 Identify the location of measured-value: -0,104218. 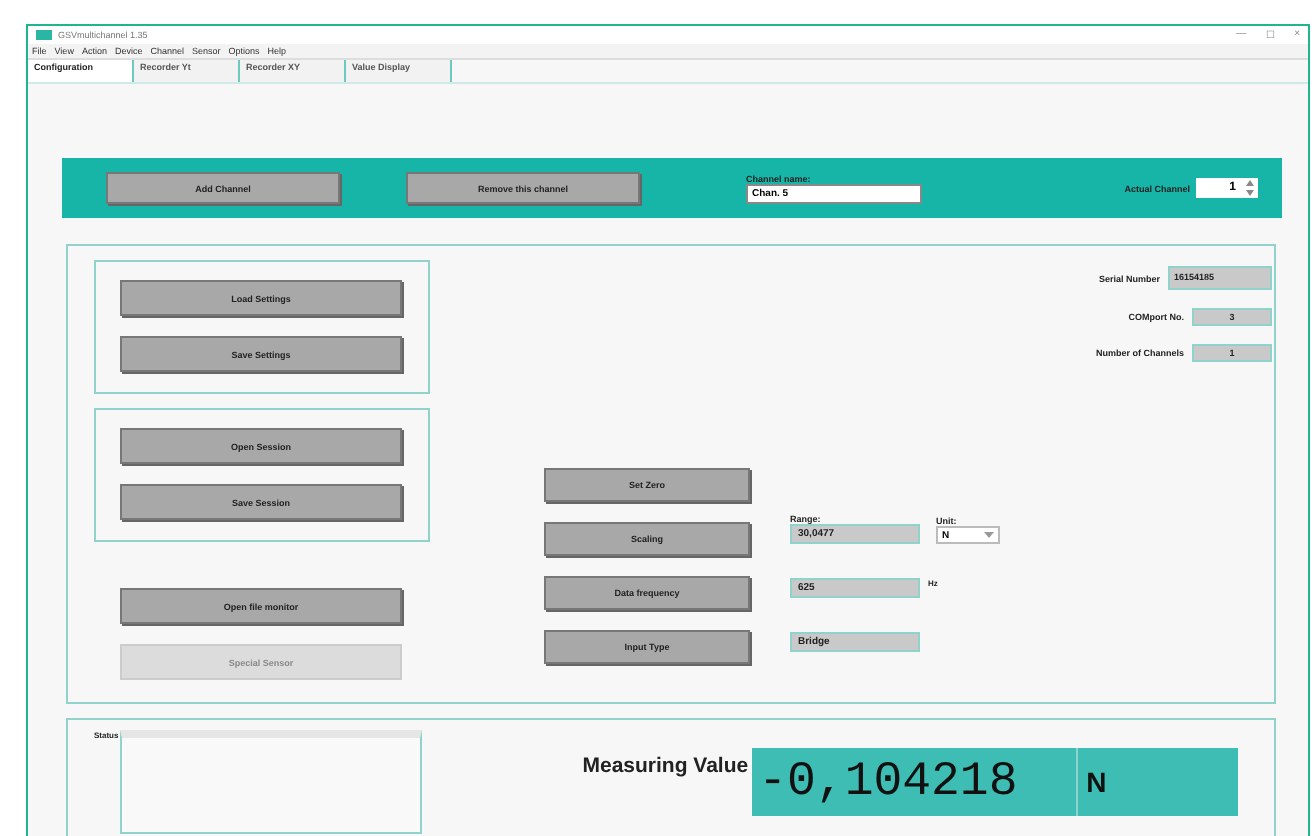
(915, 782).